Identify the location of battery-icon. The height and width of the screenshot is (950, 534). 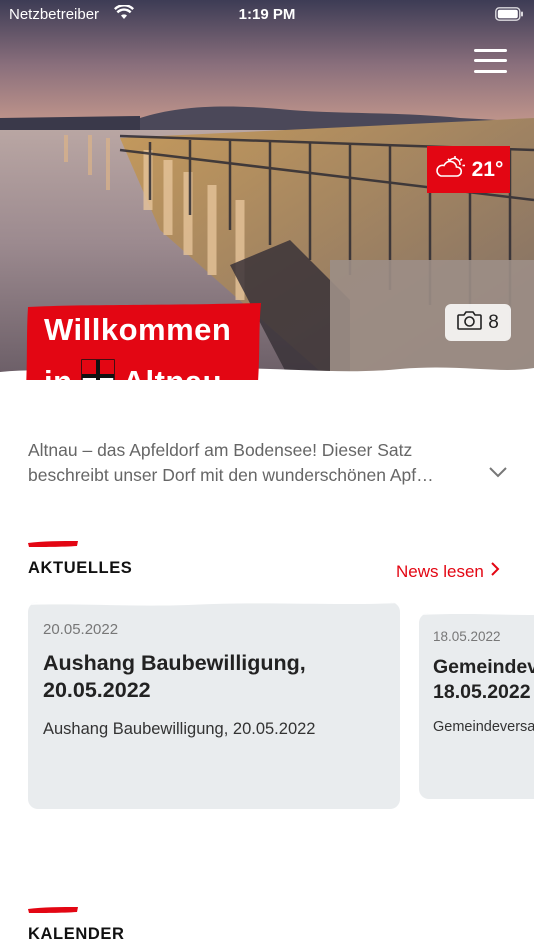
(509, 16).